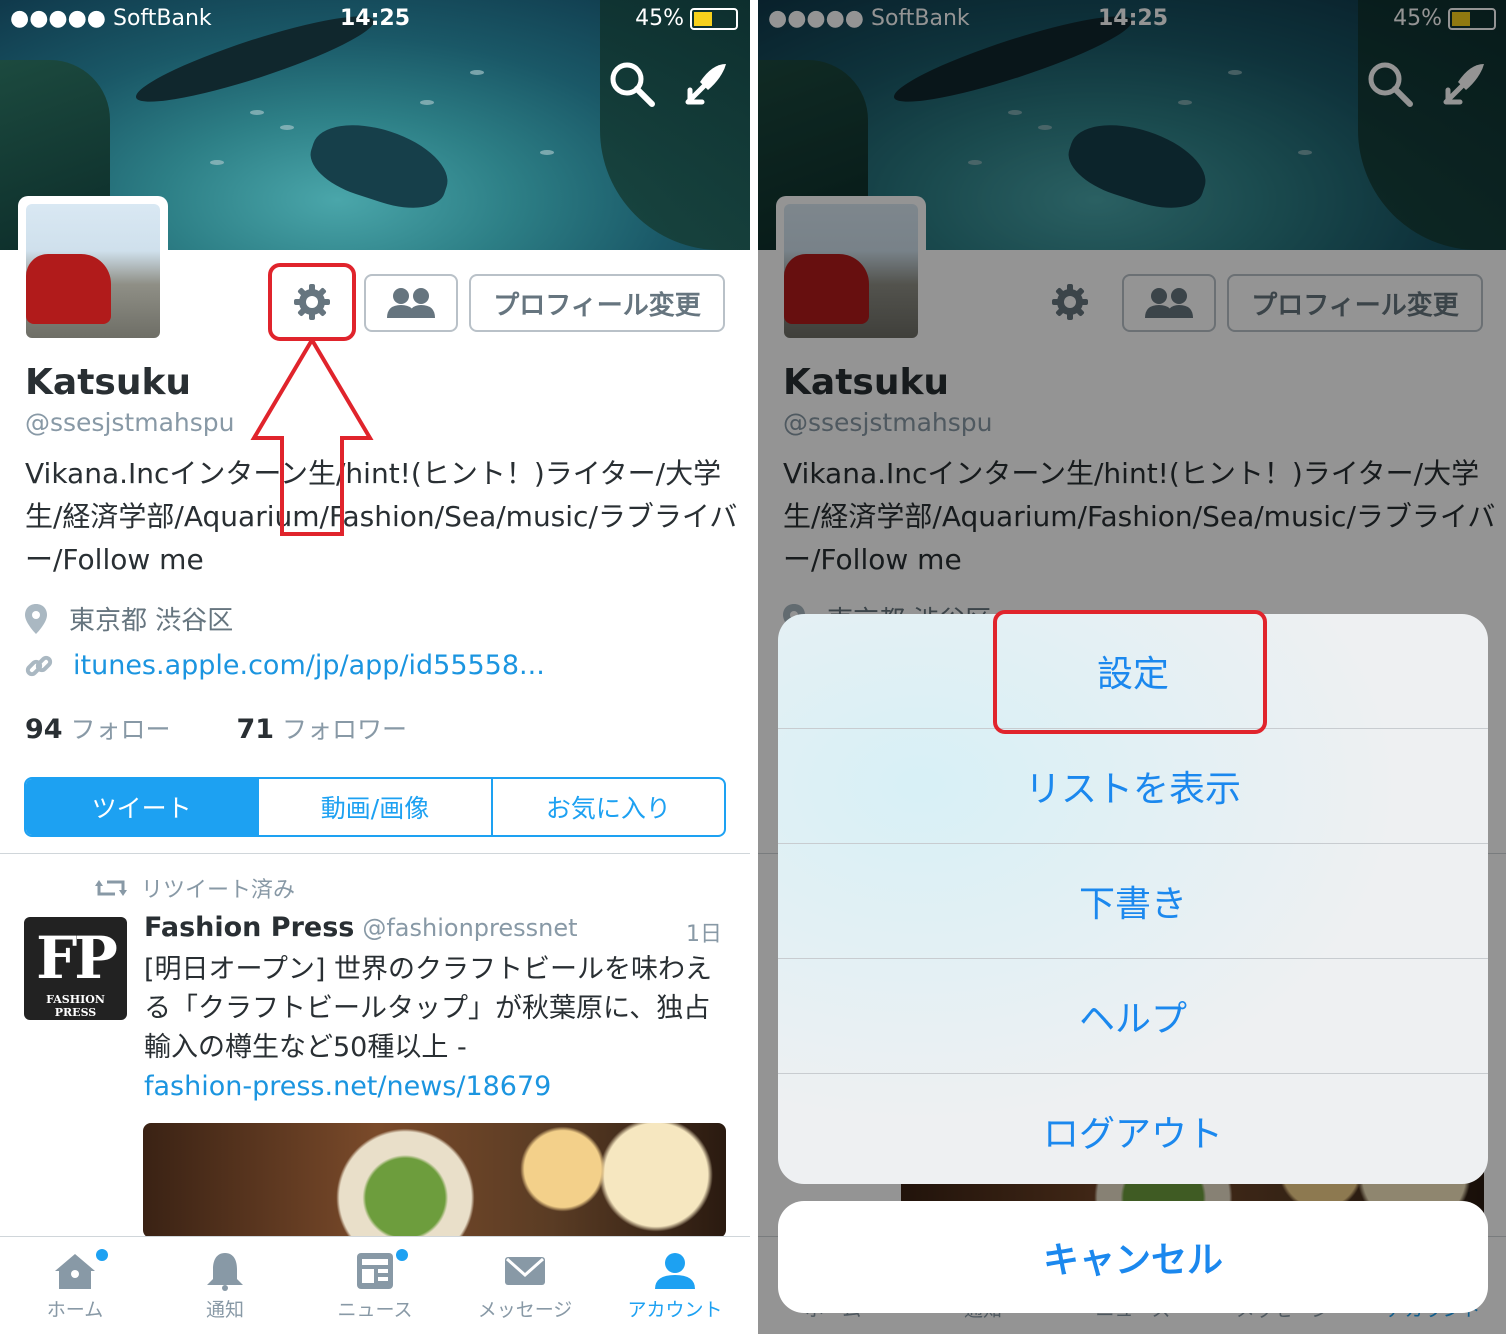 Image resolution: width=1506 pixels, height=1334 pixels. What do you see at coordinates (312, 437) in the screenshot?
I see `highlight-up-arrow` at bounding box center [312, 437].